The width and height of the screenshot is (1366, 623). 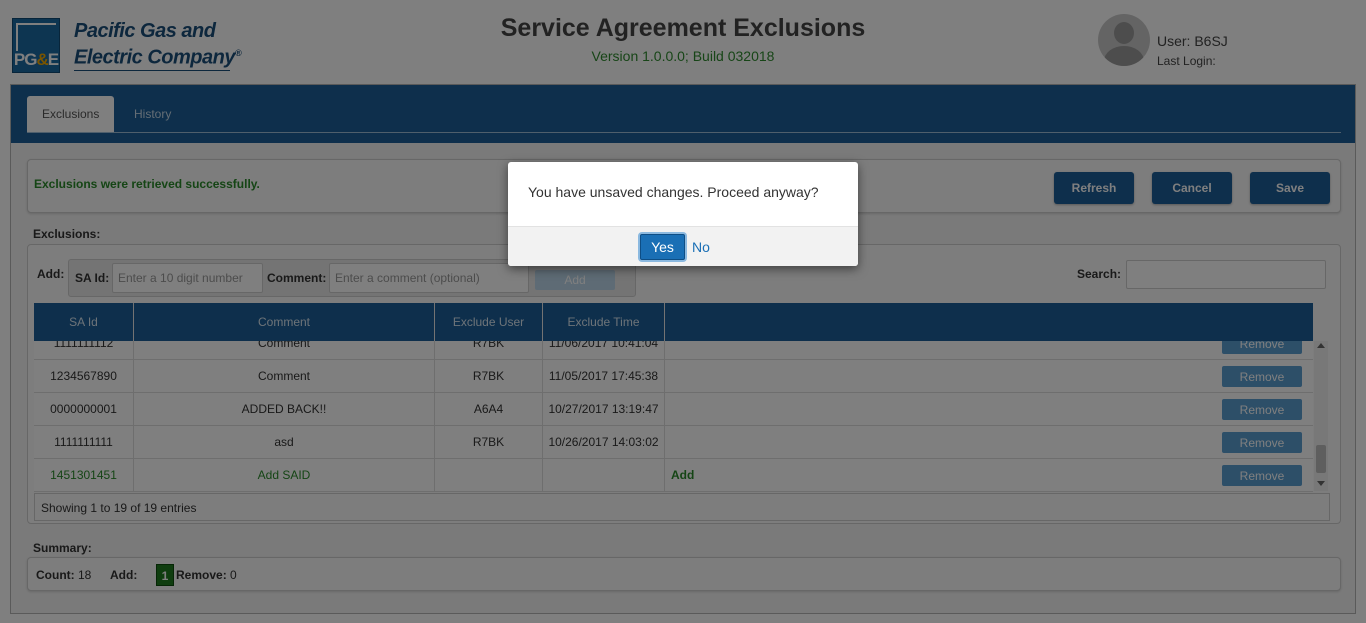 I want to click on yes-button: Yes, so click(x=662, y=247).